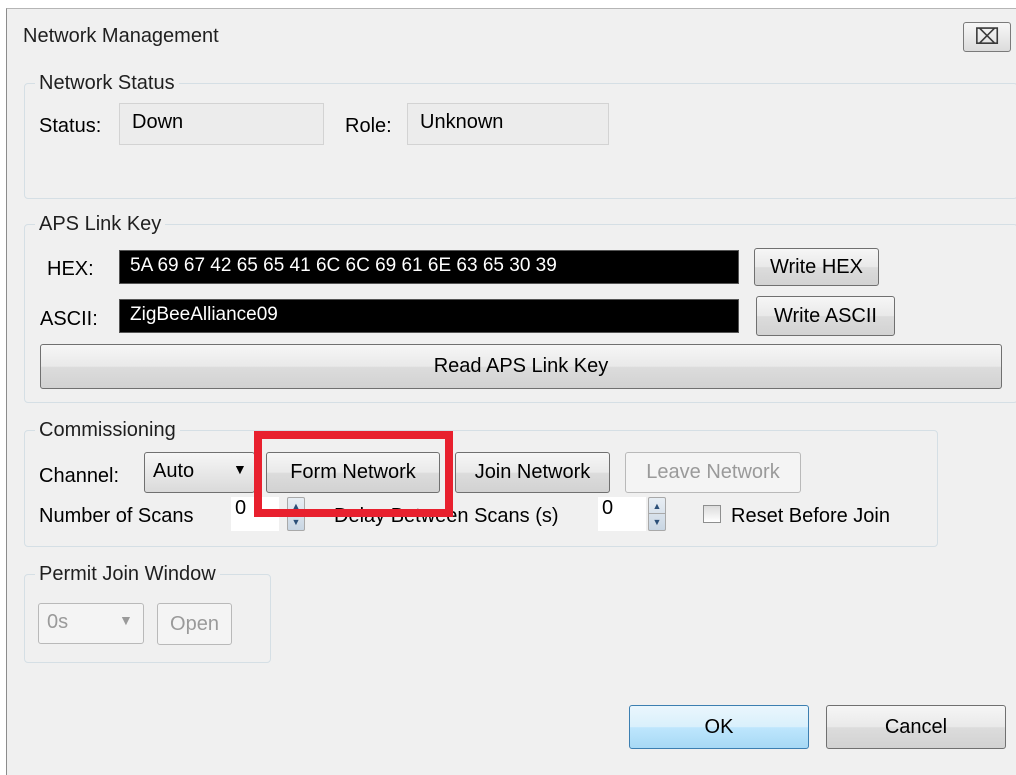 This screenshot has height=775, width=1016. I want to click on ok-button: OK, so click(719, 727).